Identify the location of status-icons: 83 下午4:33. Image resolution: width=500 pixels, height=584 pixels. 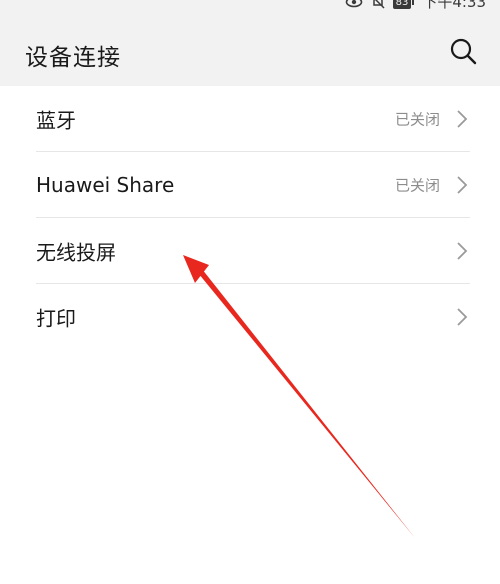
(415, 5).